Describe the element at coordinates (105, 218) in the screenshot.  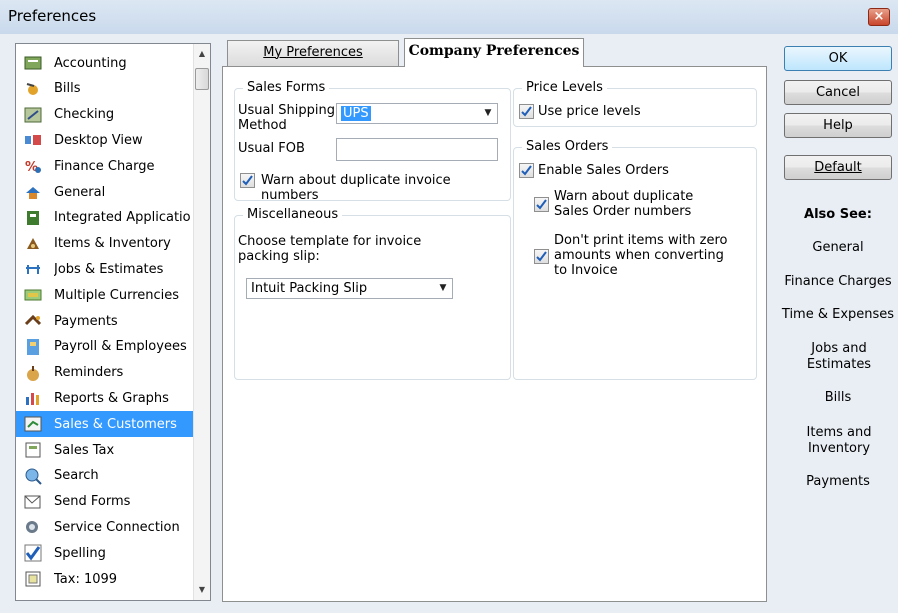
I see `sidebar-item-integrated-applications: Integrated Applicatio` at that location.